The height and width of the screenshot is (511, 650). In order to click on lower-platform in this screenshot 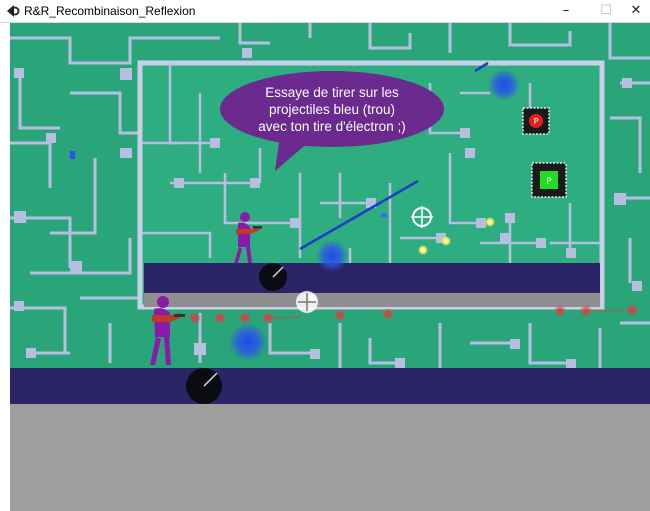, I will do `click(330, 386)`.